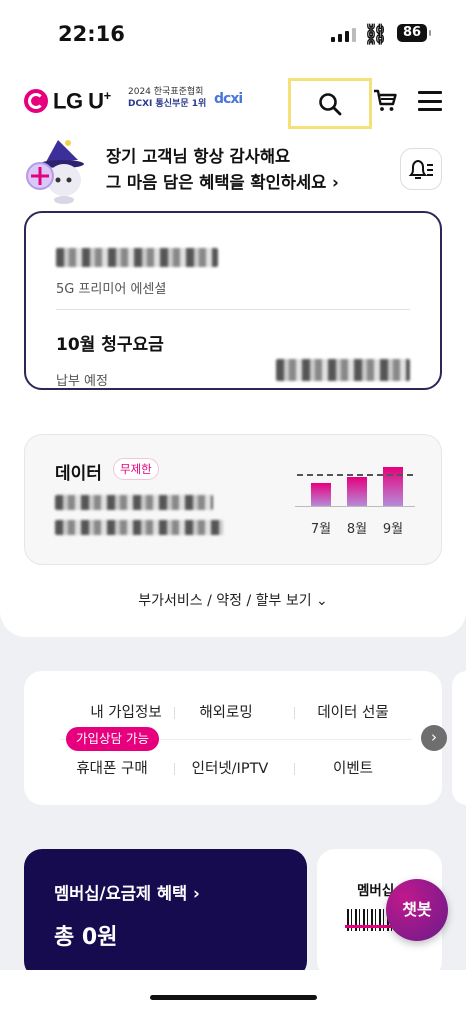 The height and width of the screenshot is (1010, 466). I want to click on quick-events: 이벤트, so click(353, 767).